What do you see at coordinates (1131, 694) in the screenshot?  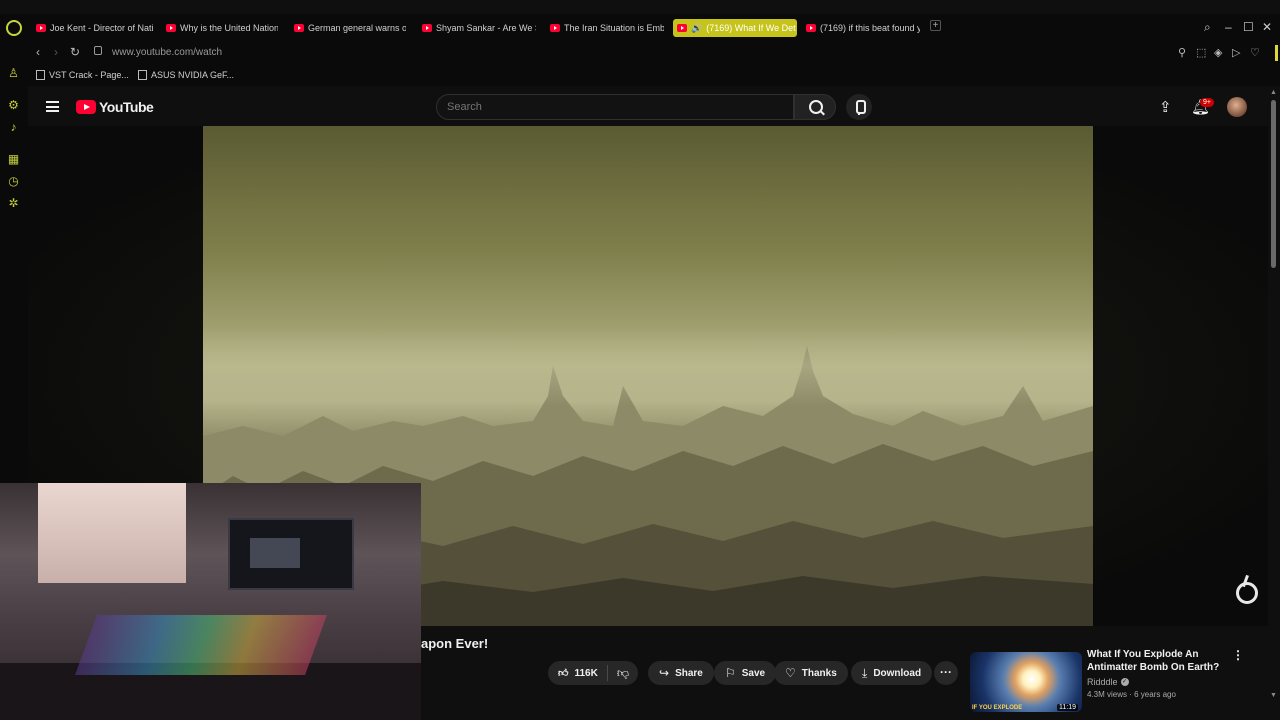 I see `recommendation-meta: 4.3M views · 6 years ago` at bounding box center [1131, 694].